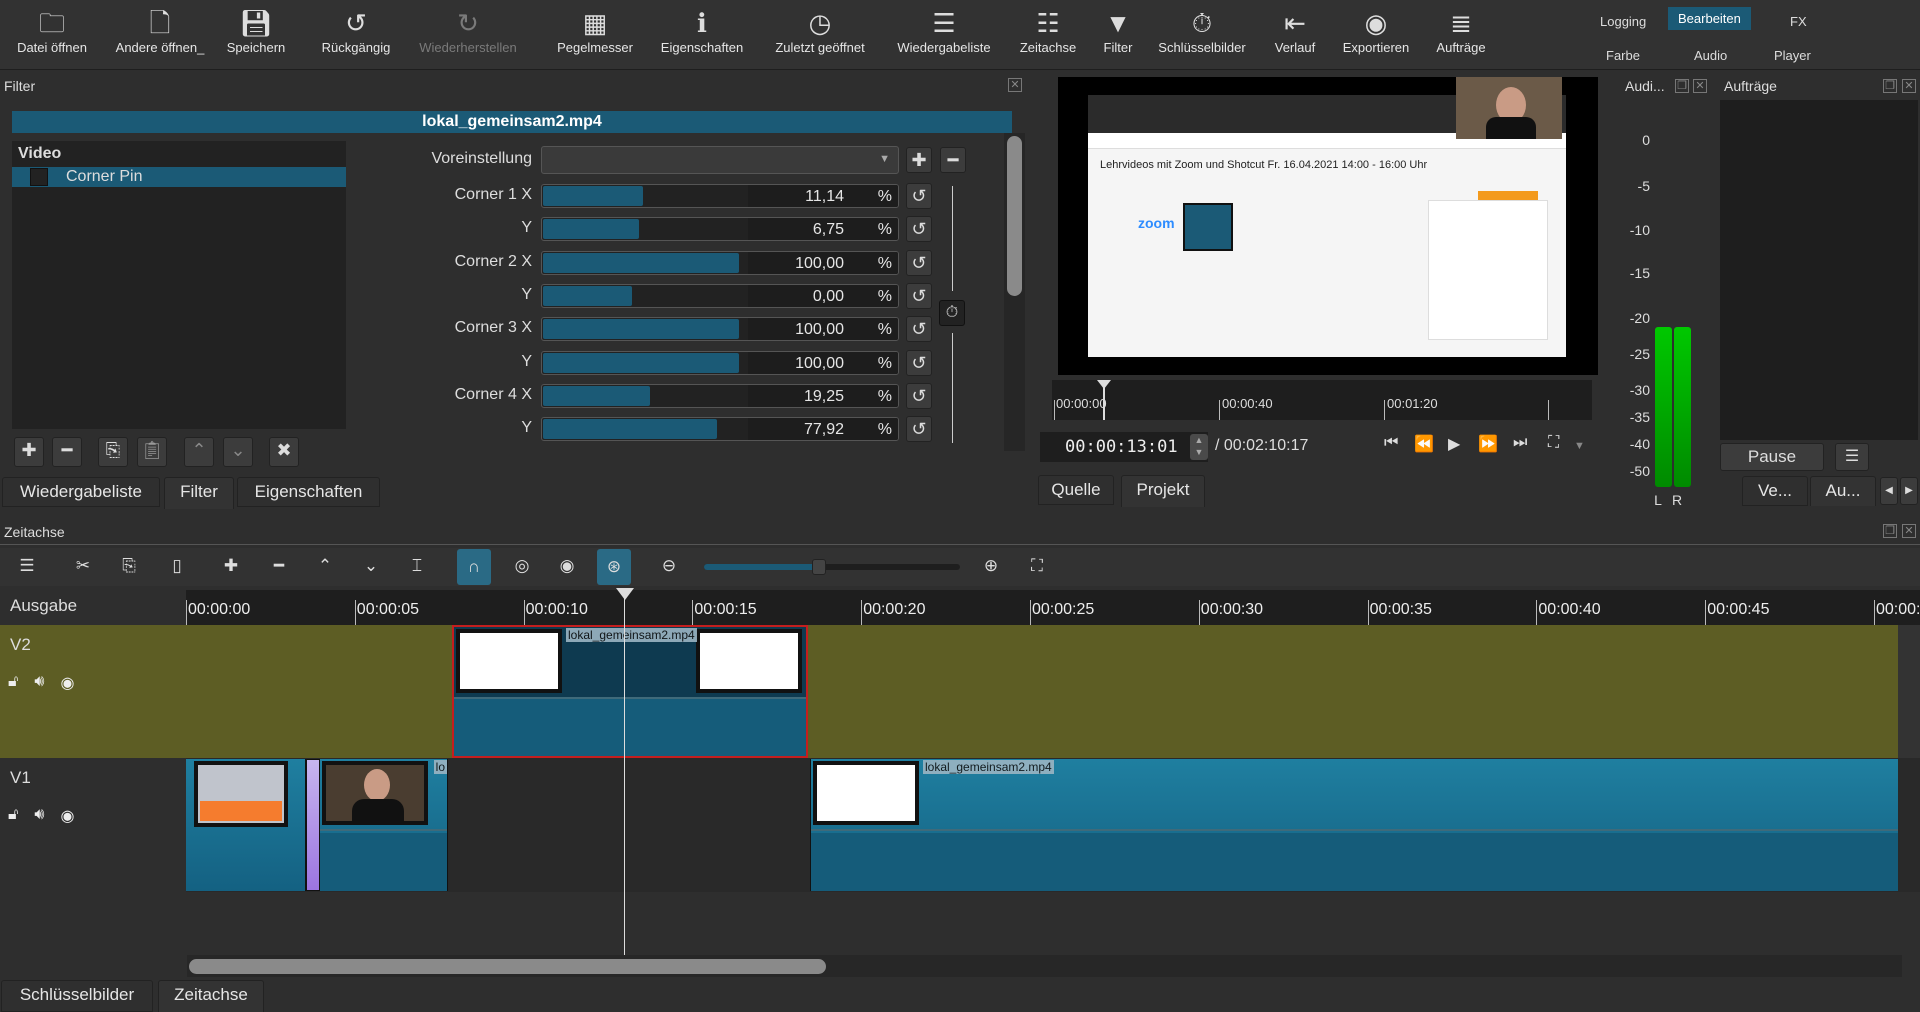  What do you see at coordinates (1852, 457) in the screenshot?
I see `jobs-menu-button: ☰` at bounding box center [1852, 457].